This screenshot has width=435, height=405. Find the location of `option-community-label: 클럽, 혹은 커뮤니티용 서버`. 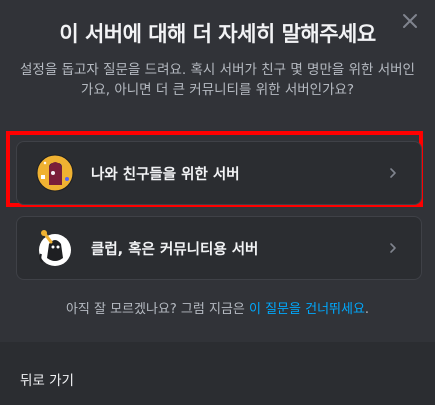

option-community-label: 클럽, 혹은 커뮤니티용 서버 is located at coordinates (175, 249).